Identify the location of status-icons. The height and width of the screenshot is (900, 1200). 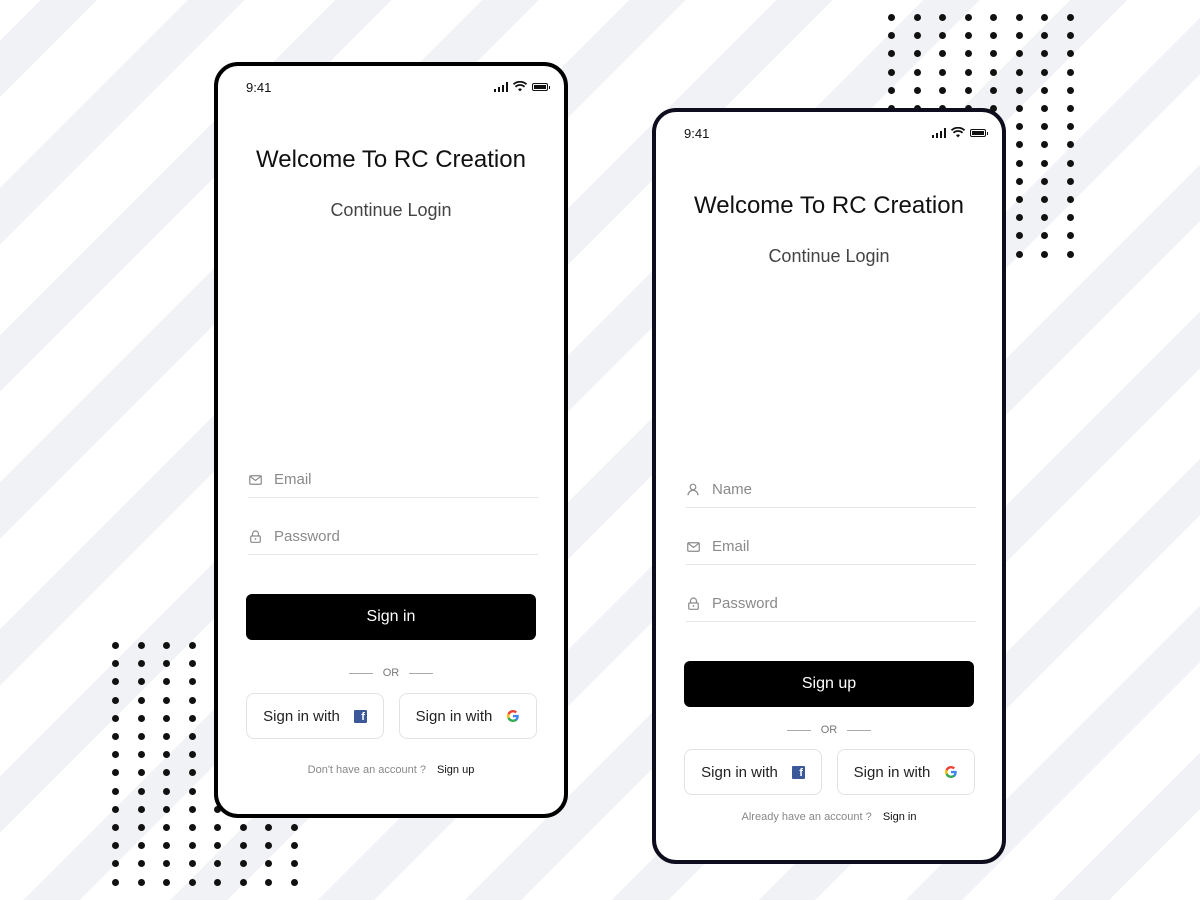
(521, 86).